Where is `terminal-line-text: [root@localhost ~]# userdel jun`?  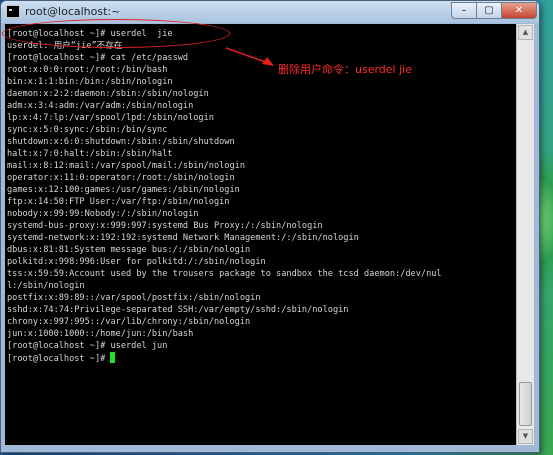
terminal-line-text: [root@localhost ~]# userdel jun is located at coordinates (87, 346).